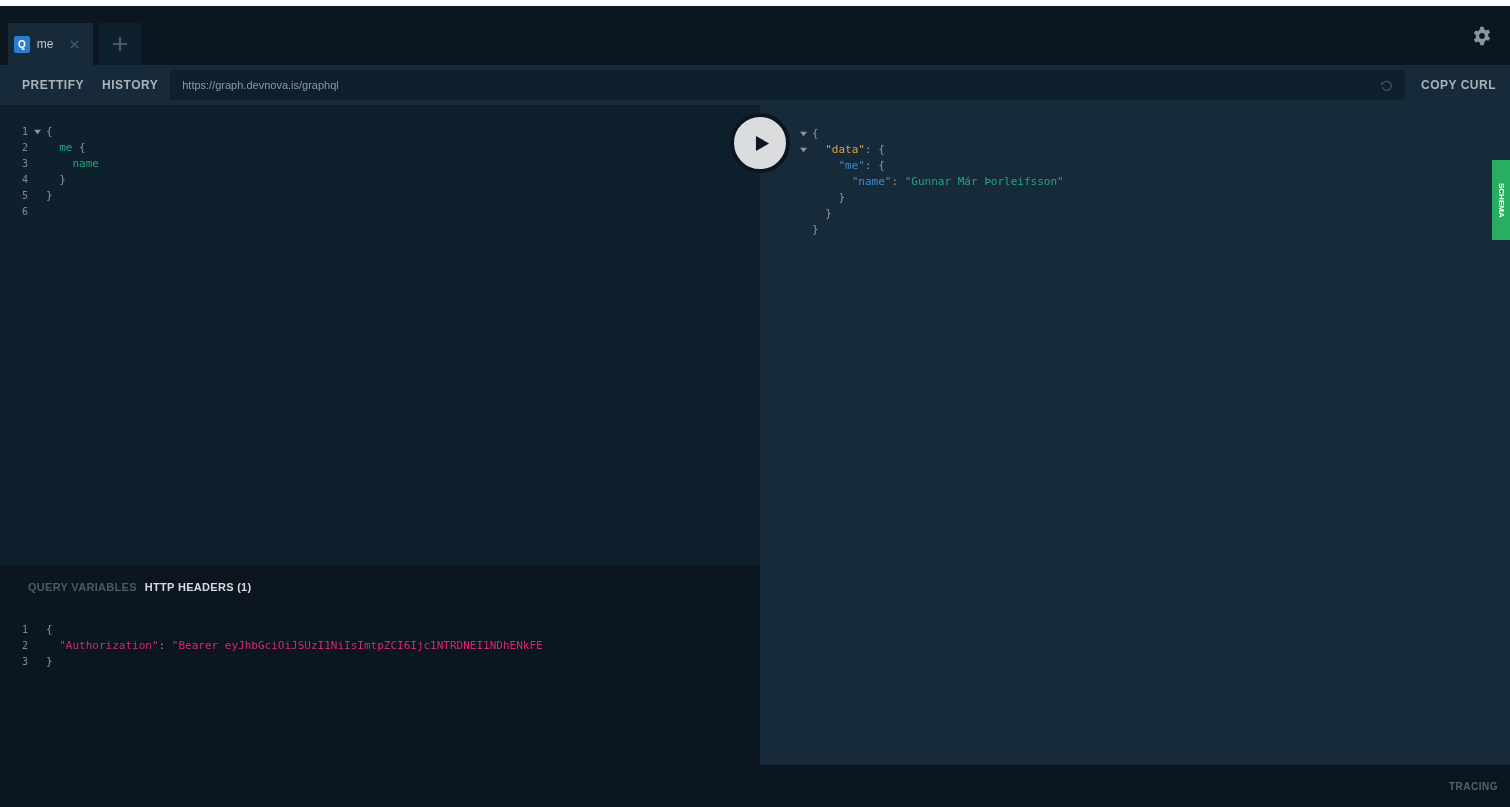 This screenshot has width=1510, height=807. I want to click on code-line: name, so click(85, 163).